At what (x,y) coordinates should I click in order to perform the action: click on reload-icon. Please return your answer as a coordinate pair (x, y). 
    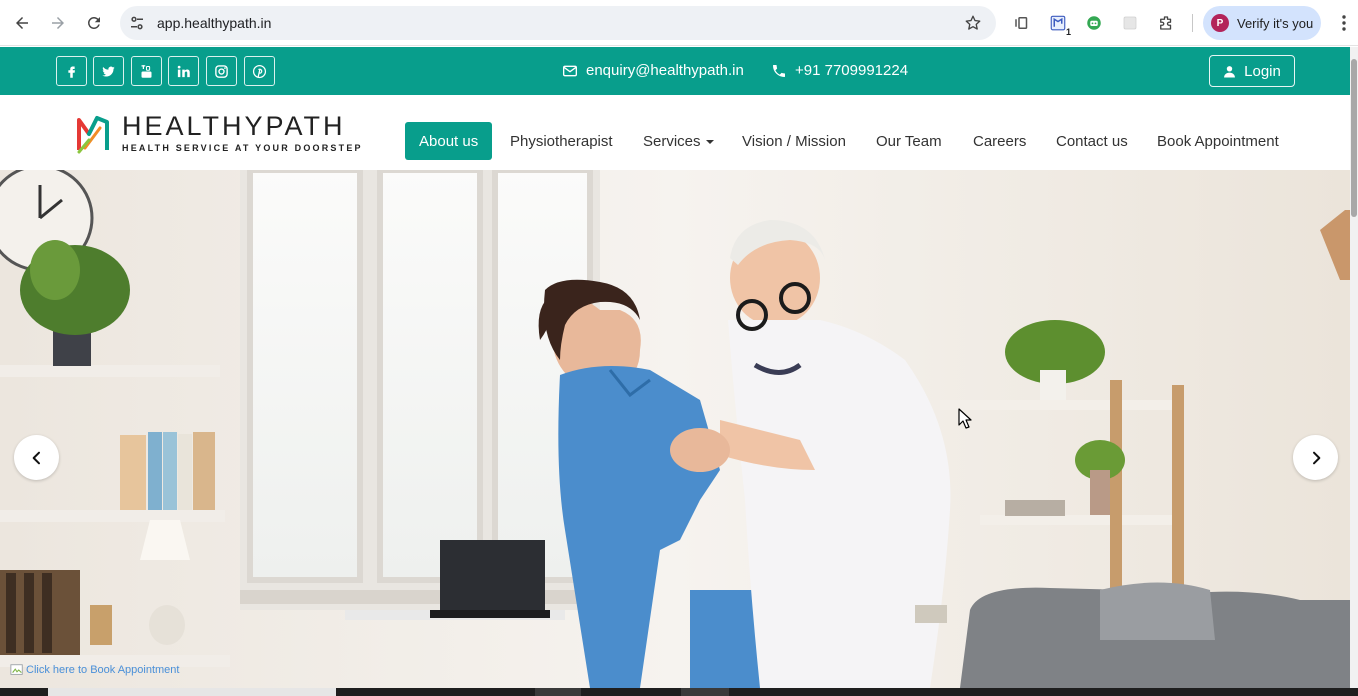
    Looking at the image, I should click on (93, 22).